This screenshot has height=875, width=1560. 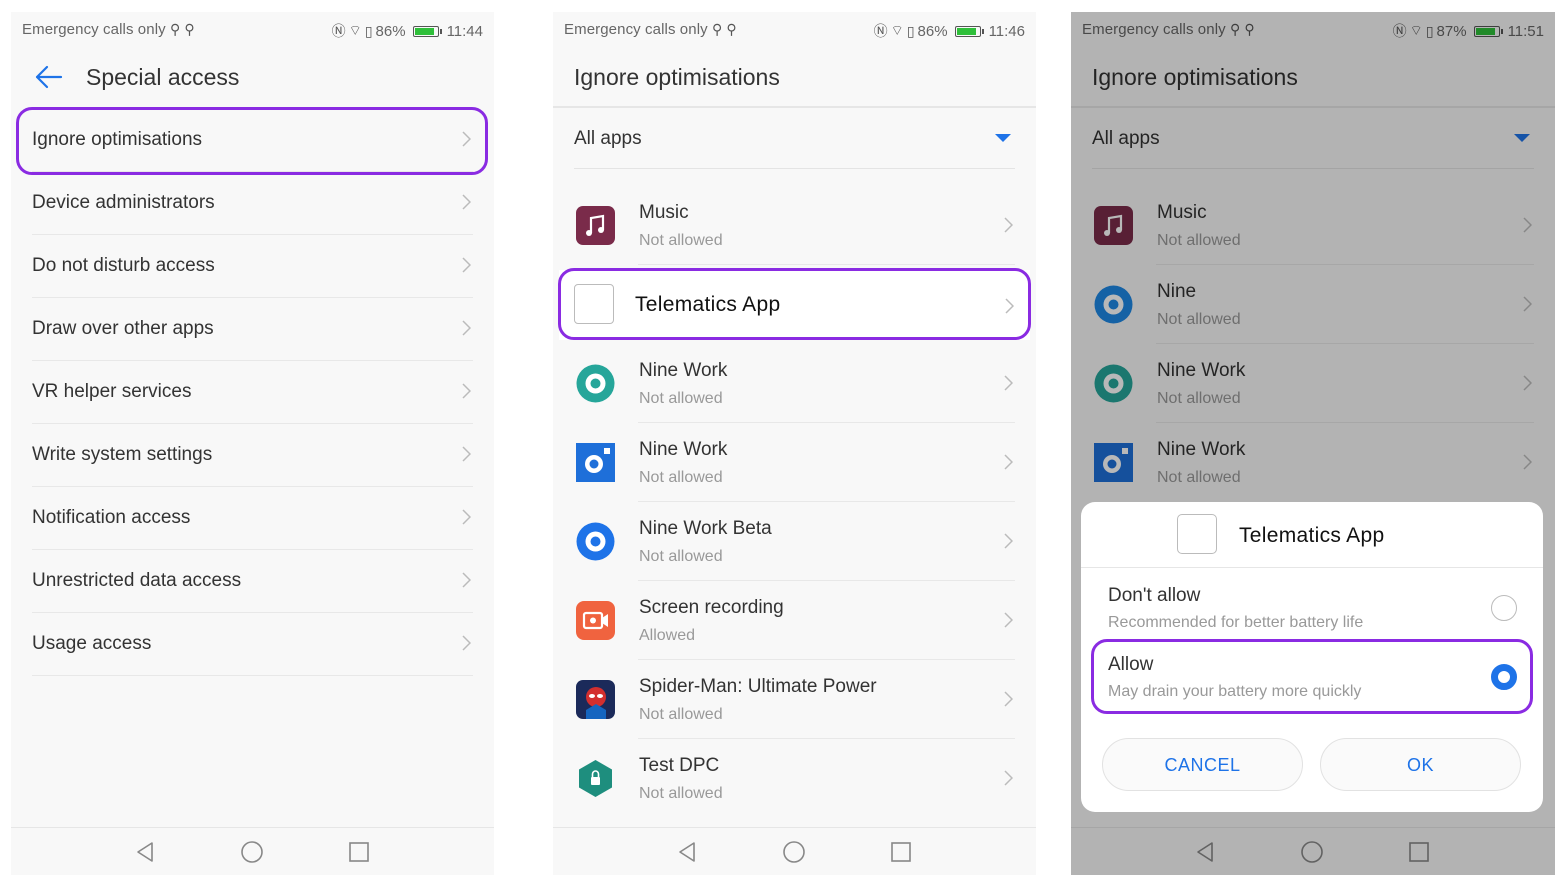 What do you see at coordinates (679, 765) in the screenshot?
I see `app-name: Test DPC` at bounding box center [679, 765].